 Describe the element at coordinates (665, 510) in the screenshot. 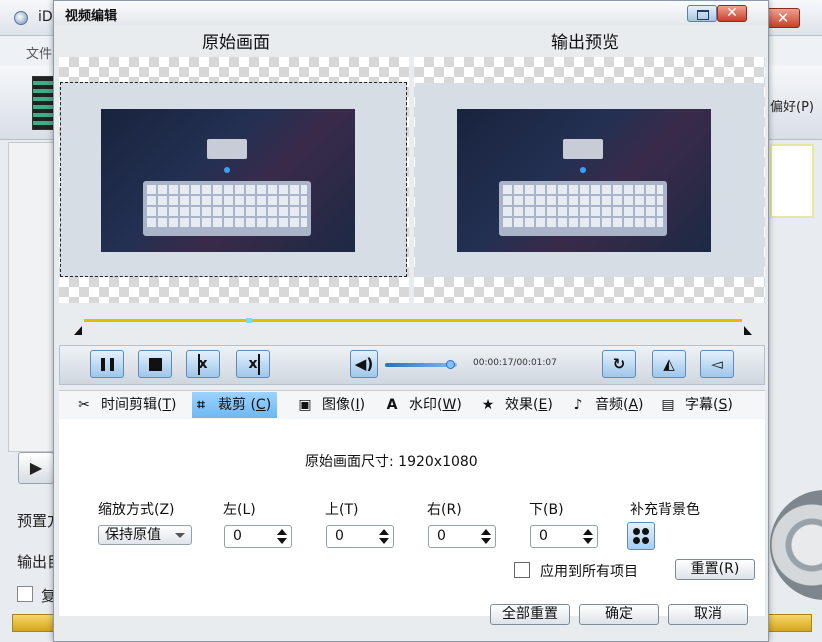

I see `fill-background-label: 补充背景色` at that location.